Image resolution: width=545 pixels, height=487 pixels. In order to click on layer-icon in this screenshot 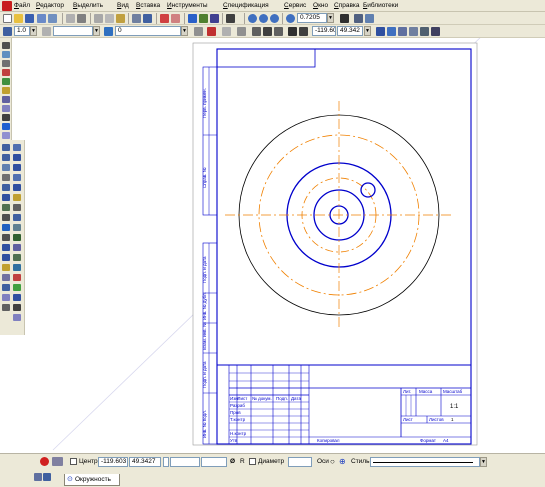, I will do `click(46, 31)`.